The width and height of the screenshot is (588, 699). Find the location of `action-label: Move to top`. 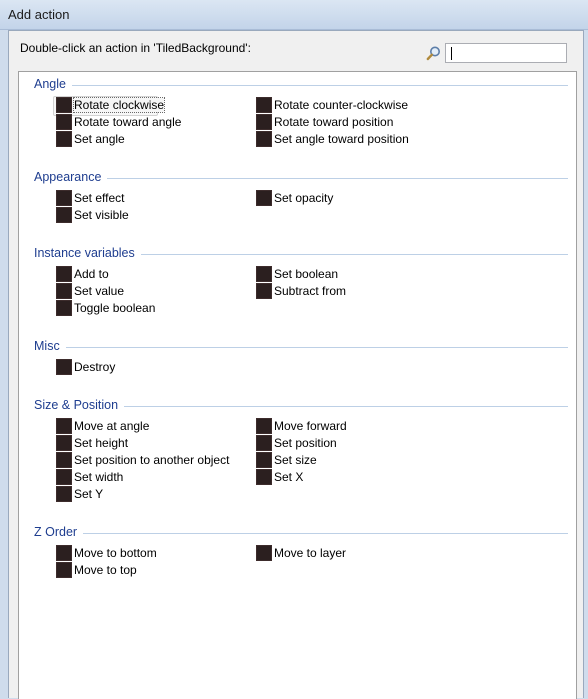

action-label: Move to top is located at coordinates (105, 570).